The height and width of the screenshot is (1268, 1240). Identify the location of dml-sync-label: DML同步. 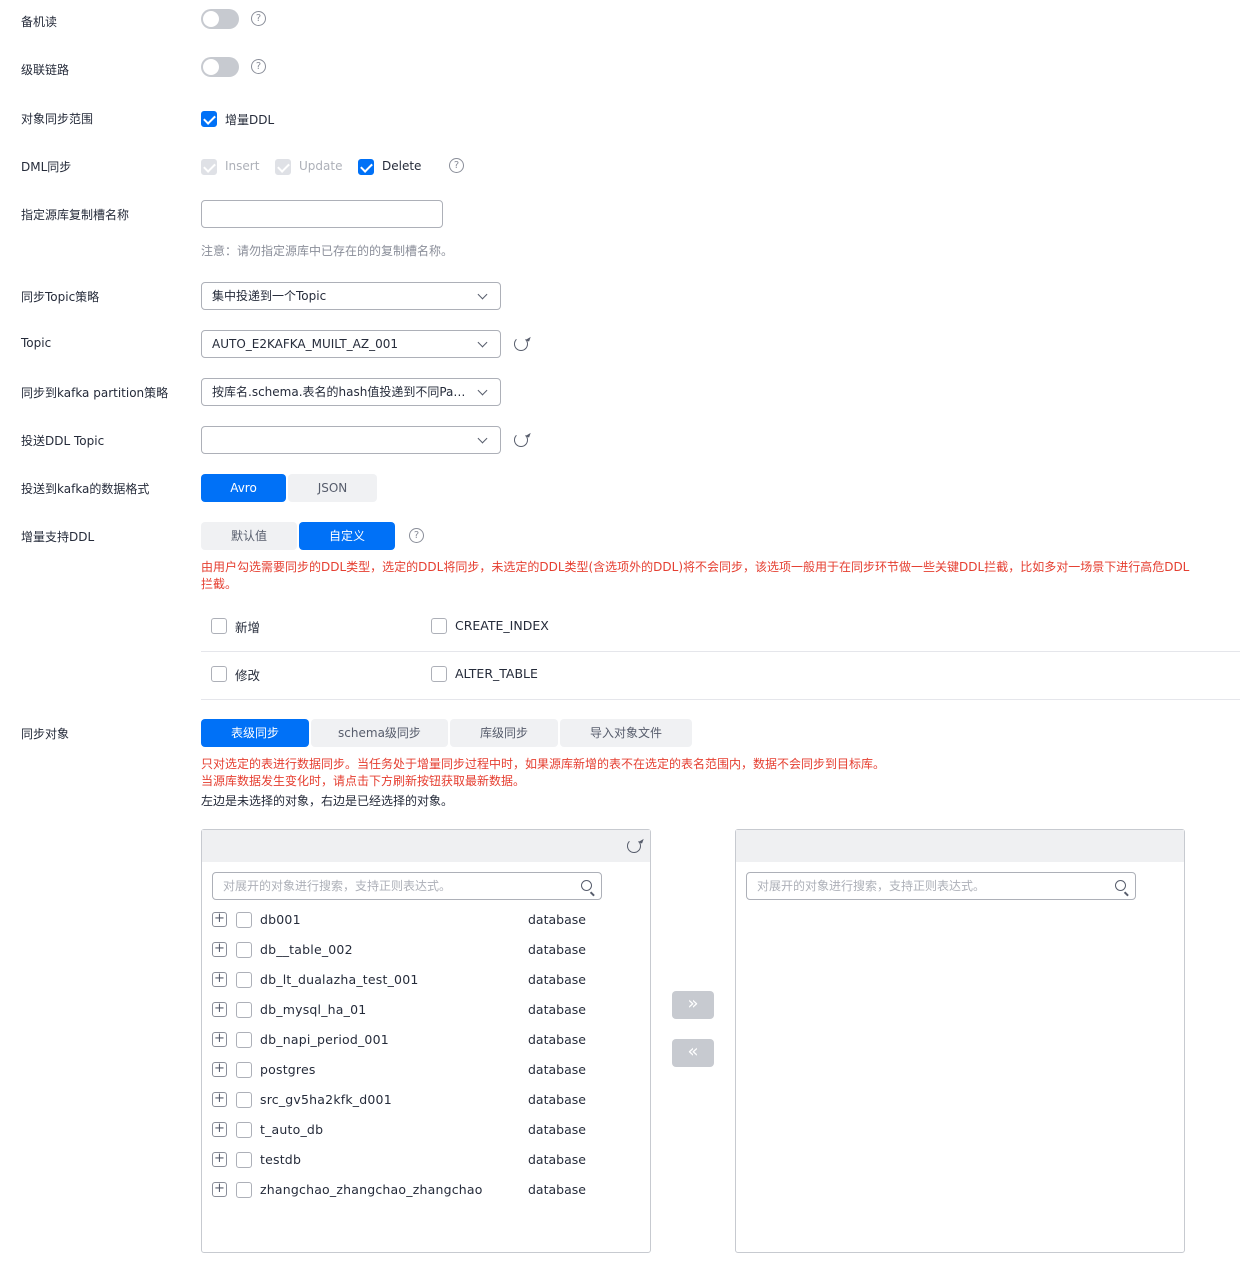
(46, 167).